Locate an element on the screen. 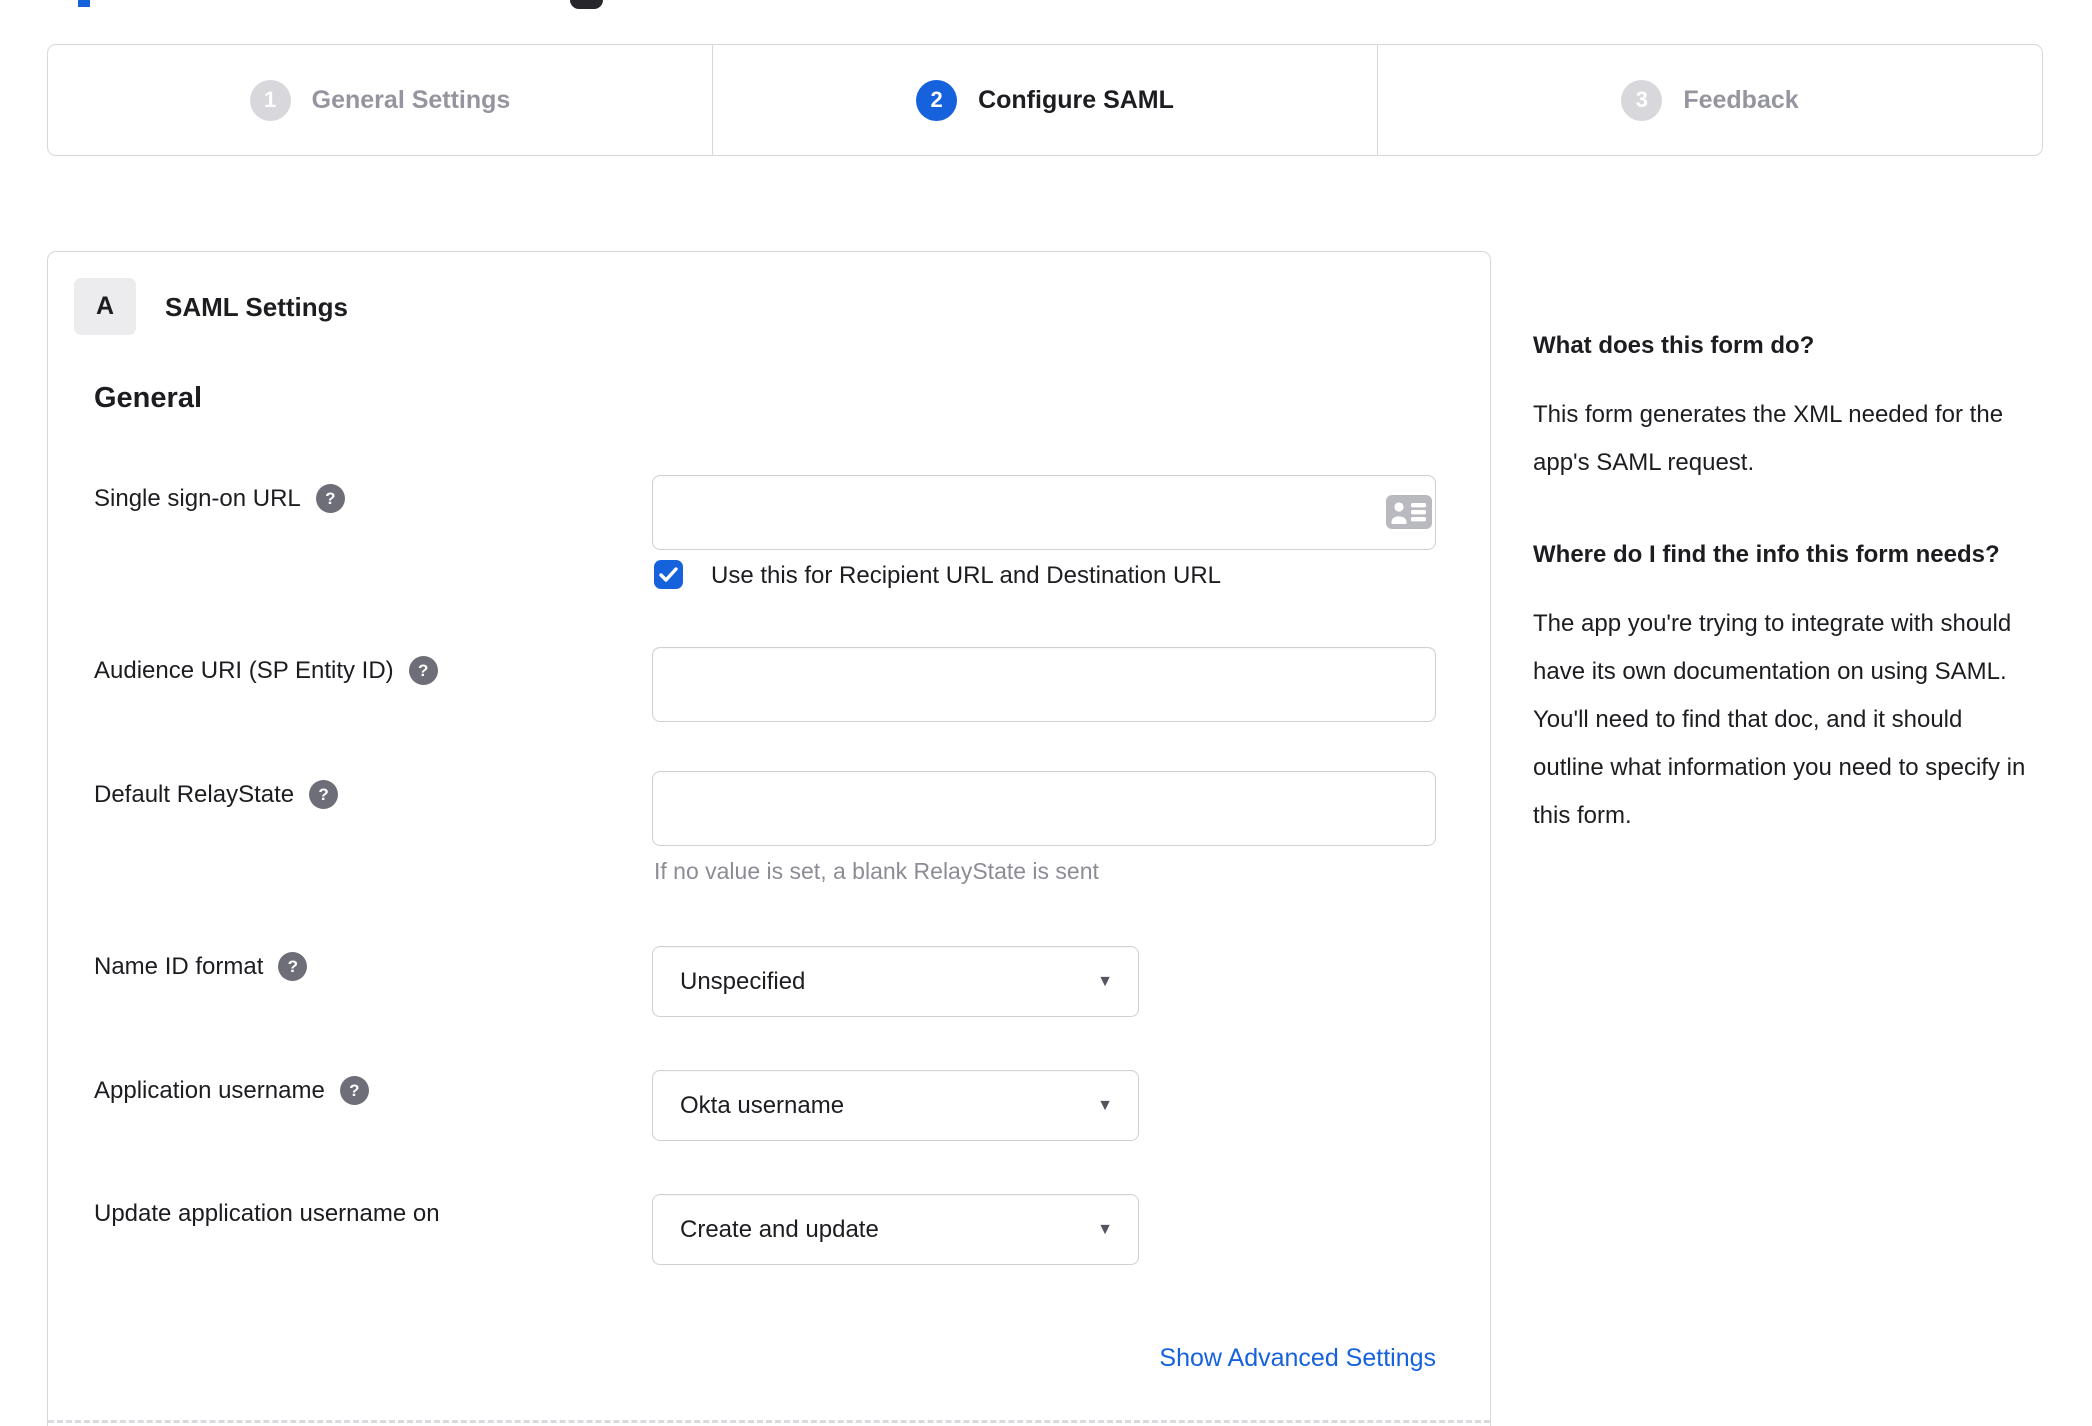  relay-state-label: Default RelayState ? is located at coordinates (216, 794).